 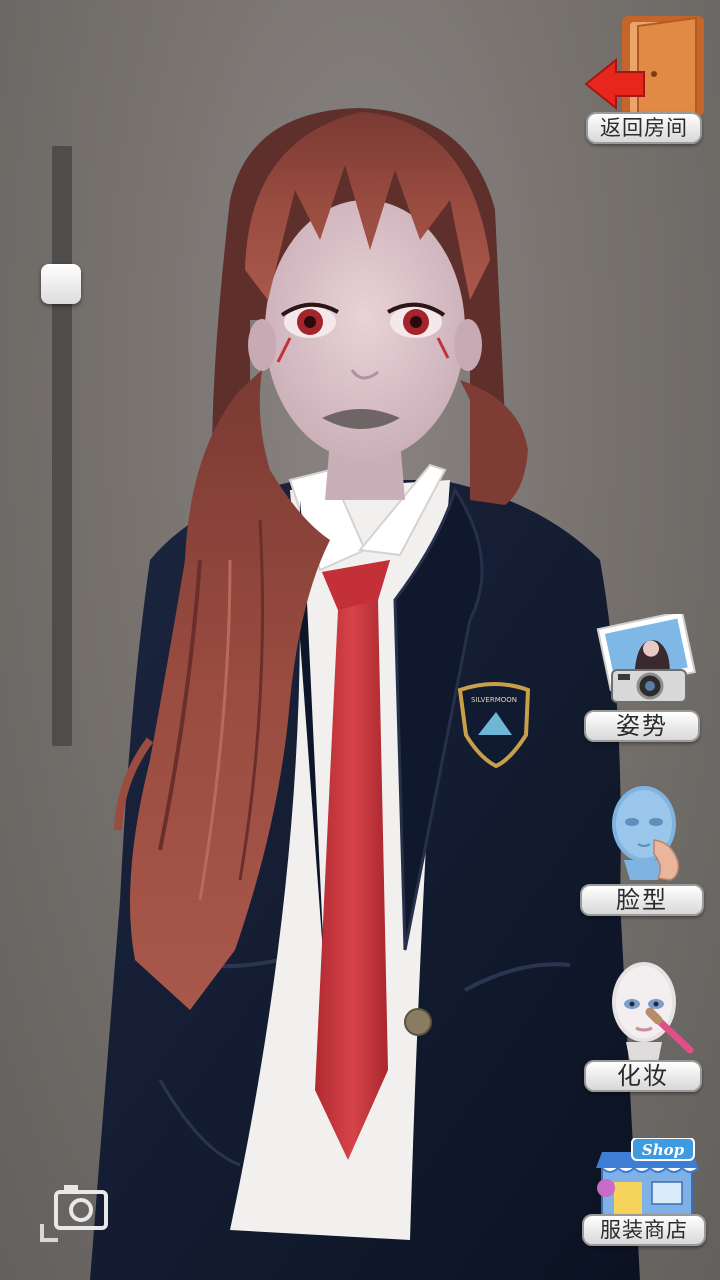 What do you see at coordinates (642, 900) in the screenshot?
I see `face-shape-label: 脸型` at bounding box center [642, 900].